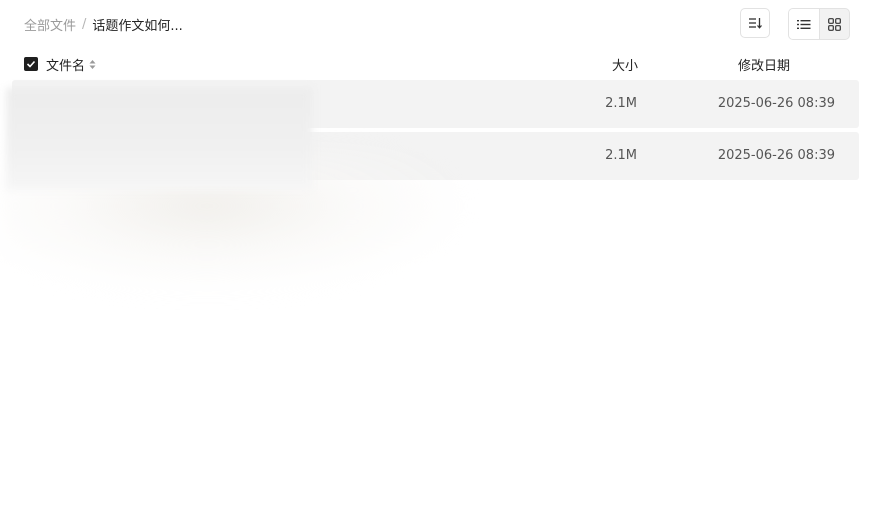  What do you see at coordinates (50, 24) in the screenshot?
I see `breadcrumb-root-link: 全部文件` at bounding box center [50, 24].